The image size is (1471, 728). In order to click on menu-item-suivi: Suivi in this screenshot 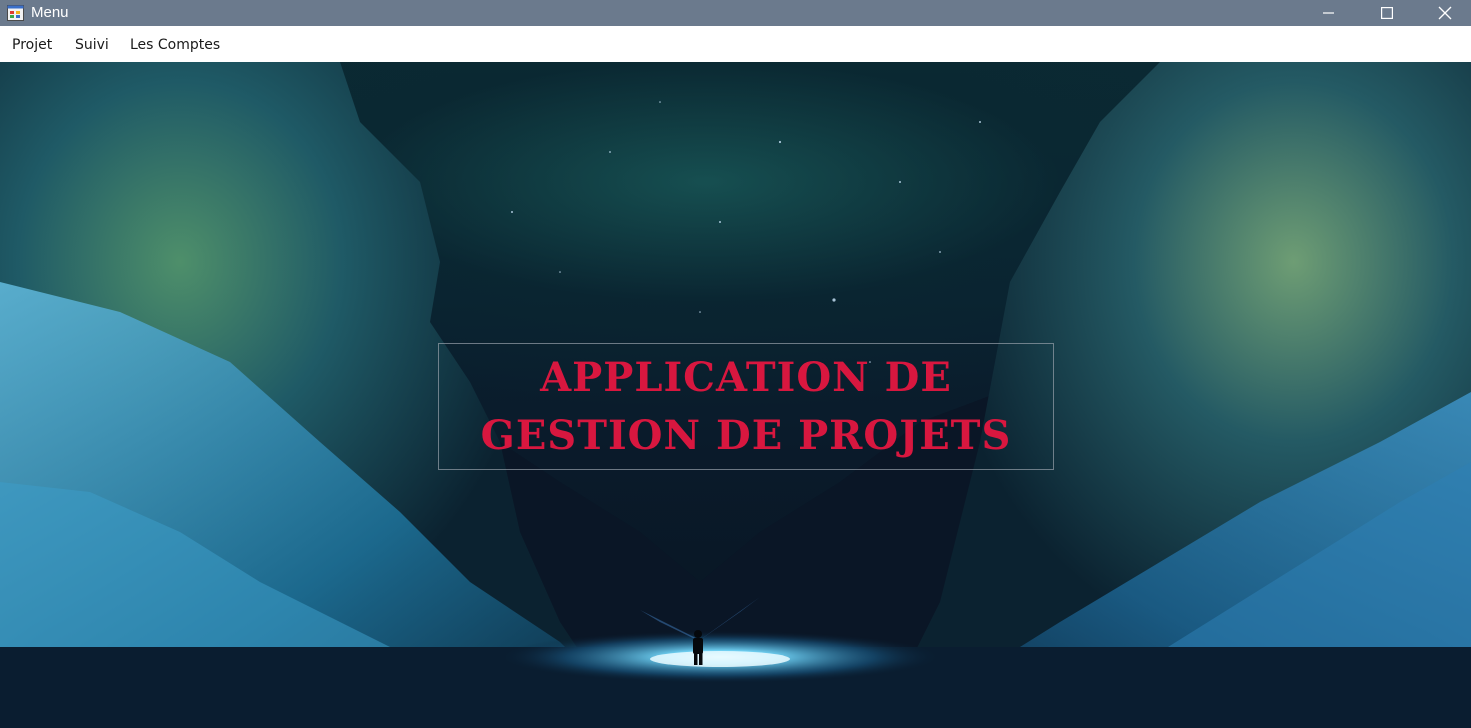, I will do `click(92, 45)`.